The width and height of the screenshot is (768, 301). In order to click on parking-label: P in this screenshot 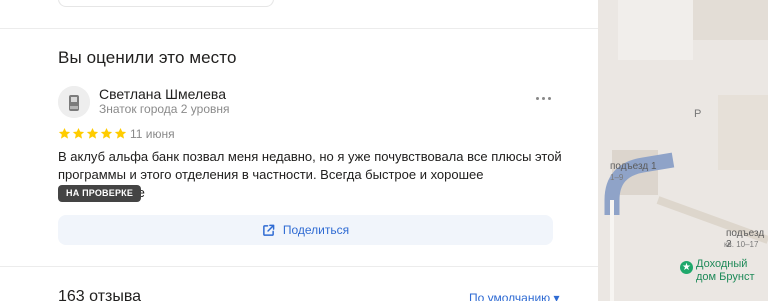, I will do `click(698, 114)`.